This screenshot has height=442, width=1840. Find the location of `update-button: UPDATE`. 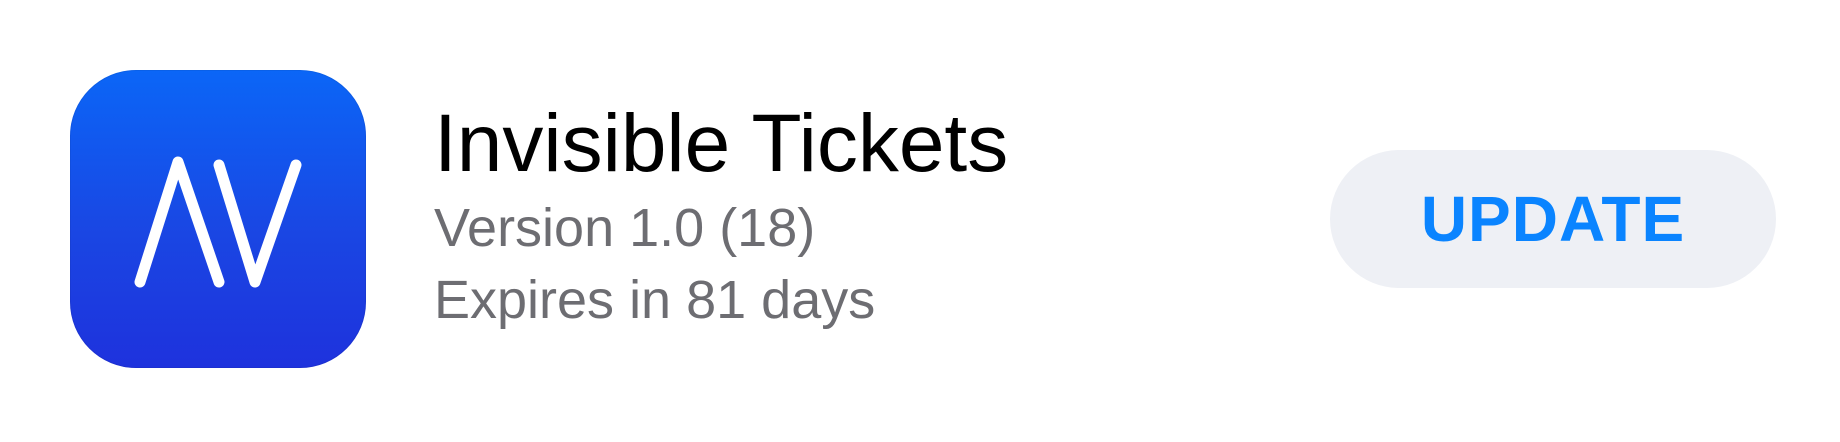

update-button: UPDATE is located at coordinates (1553, 219).